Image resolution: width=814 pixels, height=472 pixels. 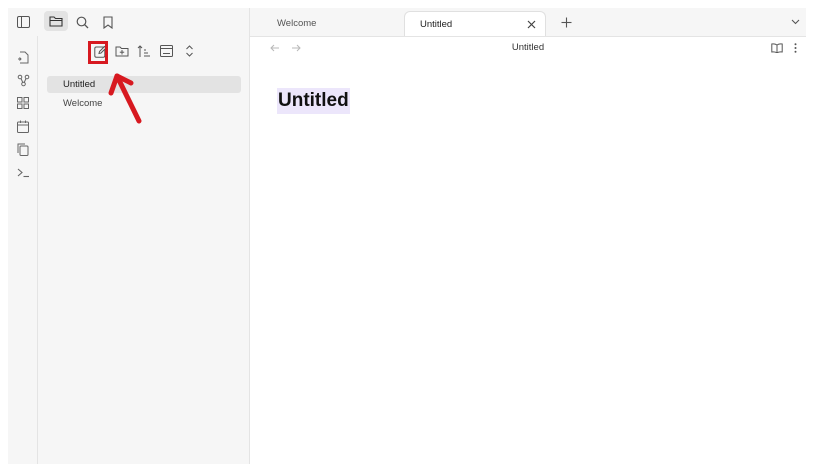 What do you see at coordinates (82, 22) in the screenshot?
I see `search-icon` at bounding box center [82, 22].